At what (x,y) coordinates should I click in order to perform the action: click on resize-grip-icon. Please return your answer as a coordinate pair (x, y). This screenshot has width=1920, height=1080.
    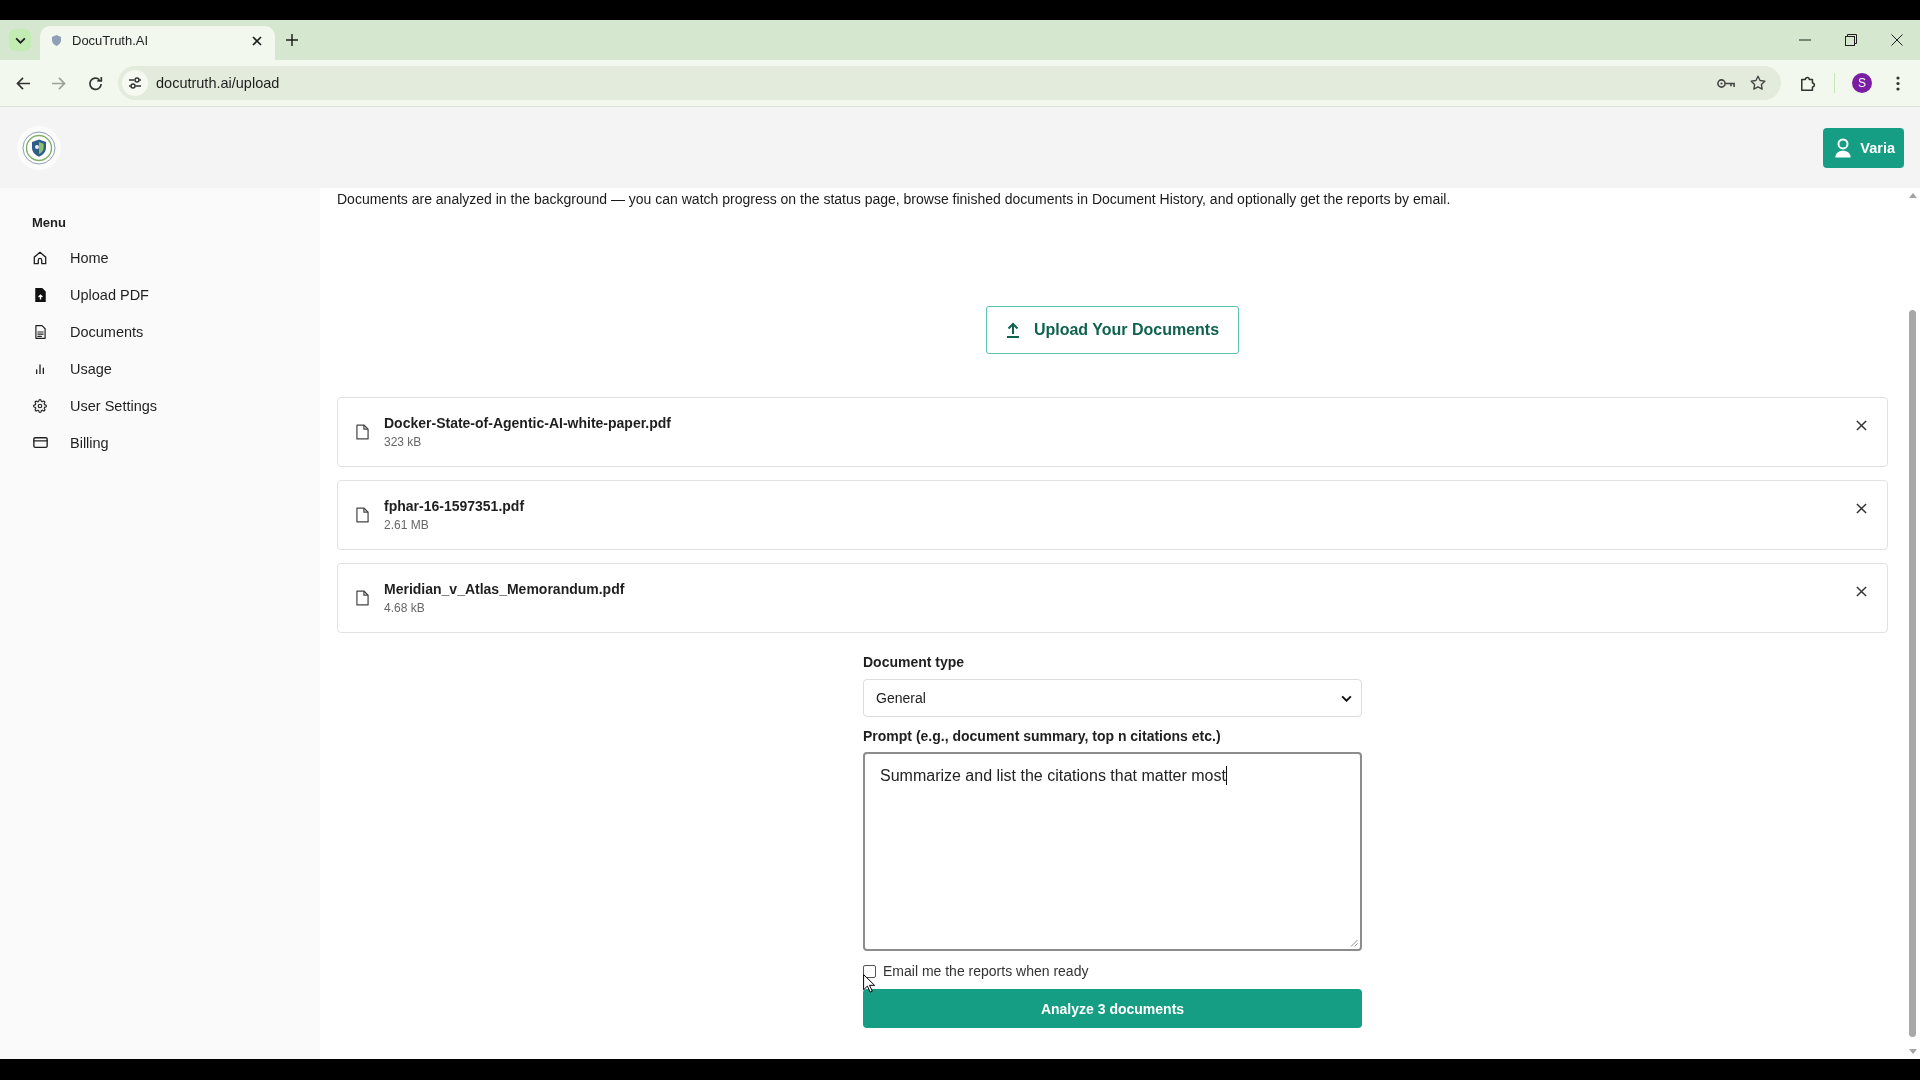
    Looking at the image, I should click on (1354, 943).